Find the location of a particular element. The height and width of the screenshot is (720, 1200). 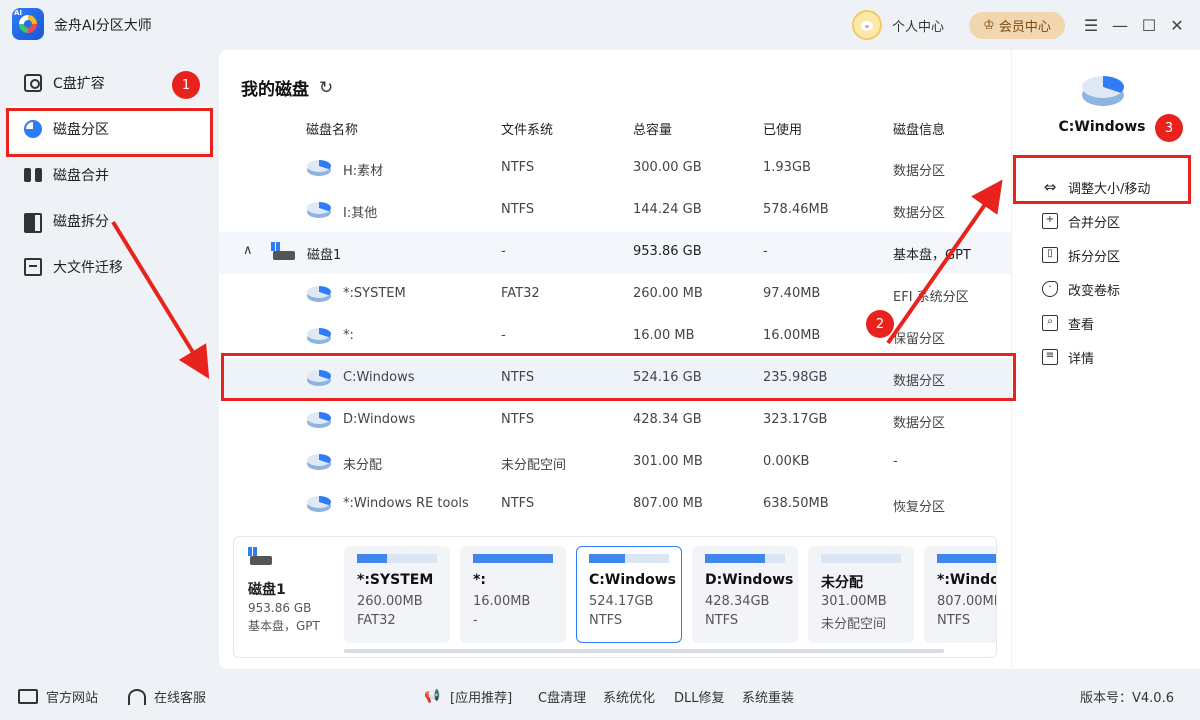

disk-summary: 磁盘1 953.86 GB 基本盘，GPT is located at coordinates (293, 590).